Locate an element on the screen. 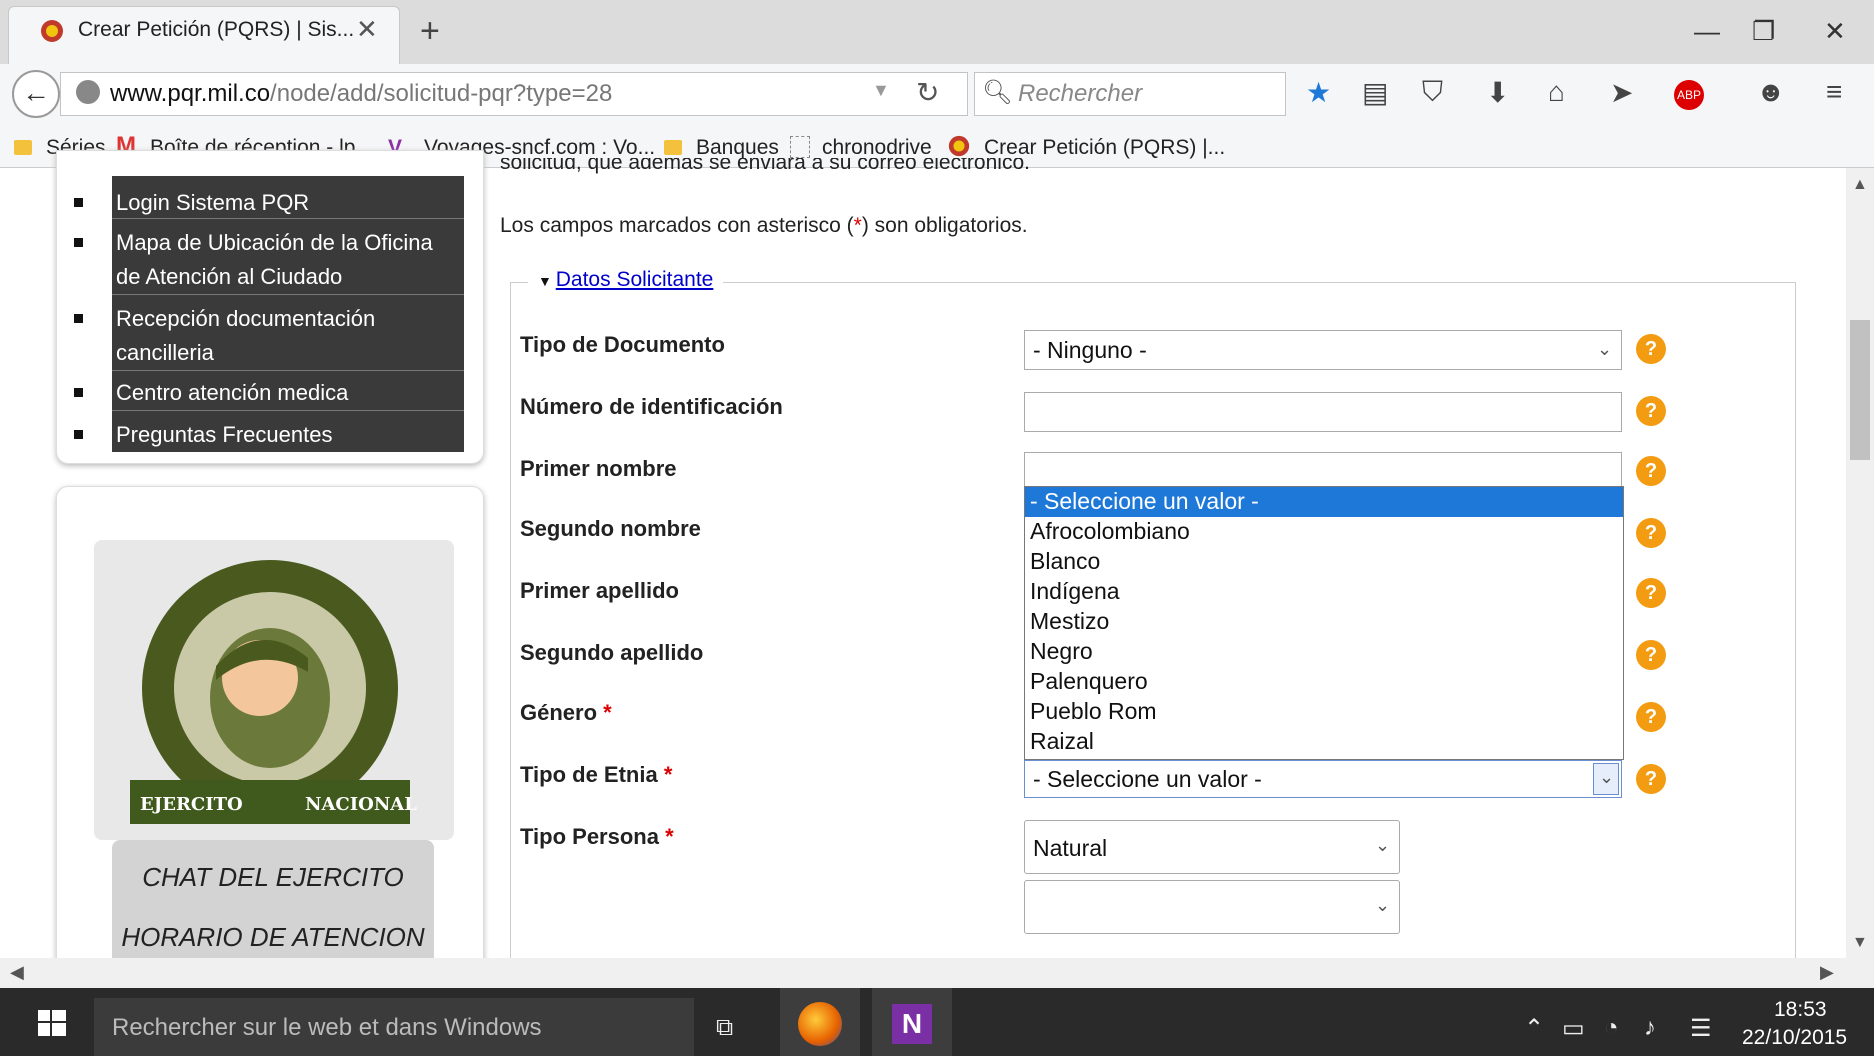  search-placeholder: Rechercher is located at coordinates (1080, 93).